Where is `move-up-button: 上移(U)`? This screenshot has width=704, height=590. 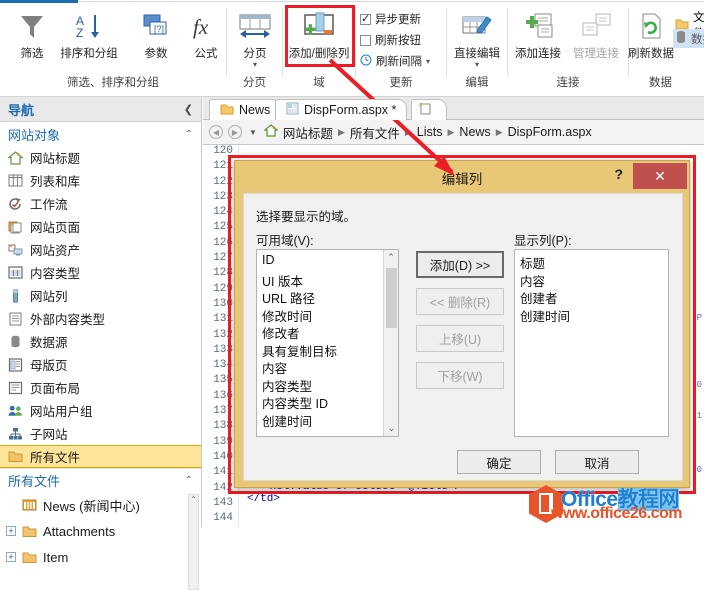 move-up-button: 上移(U) is located at coordinates (460, 338).